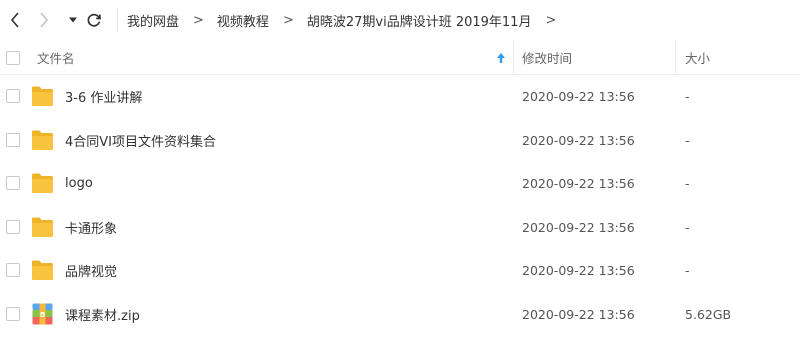 This screenshot has height=354, width=800. I want to click on history-dropdown-button, so click(73, 20).